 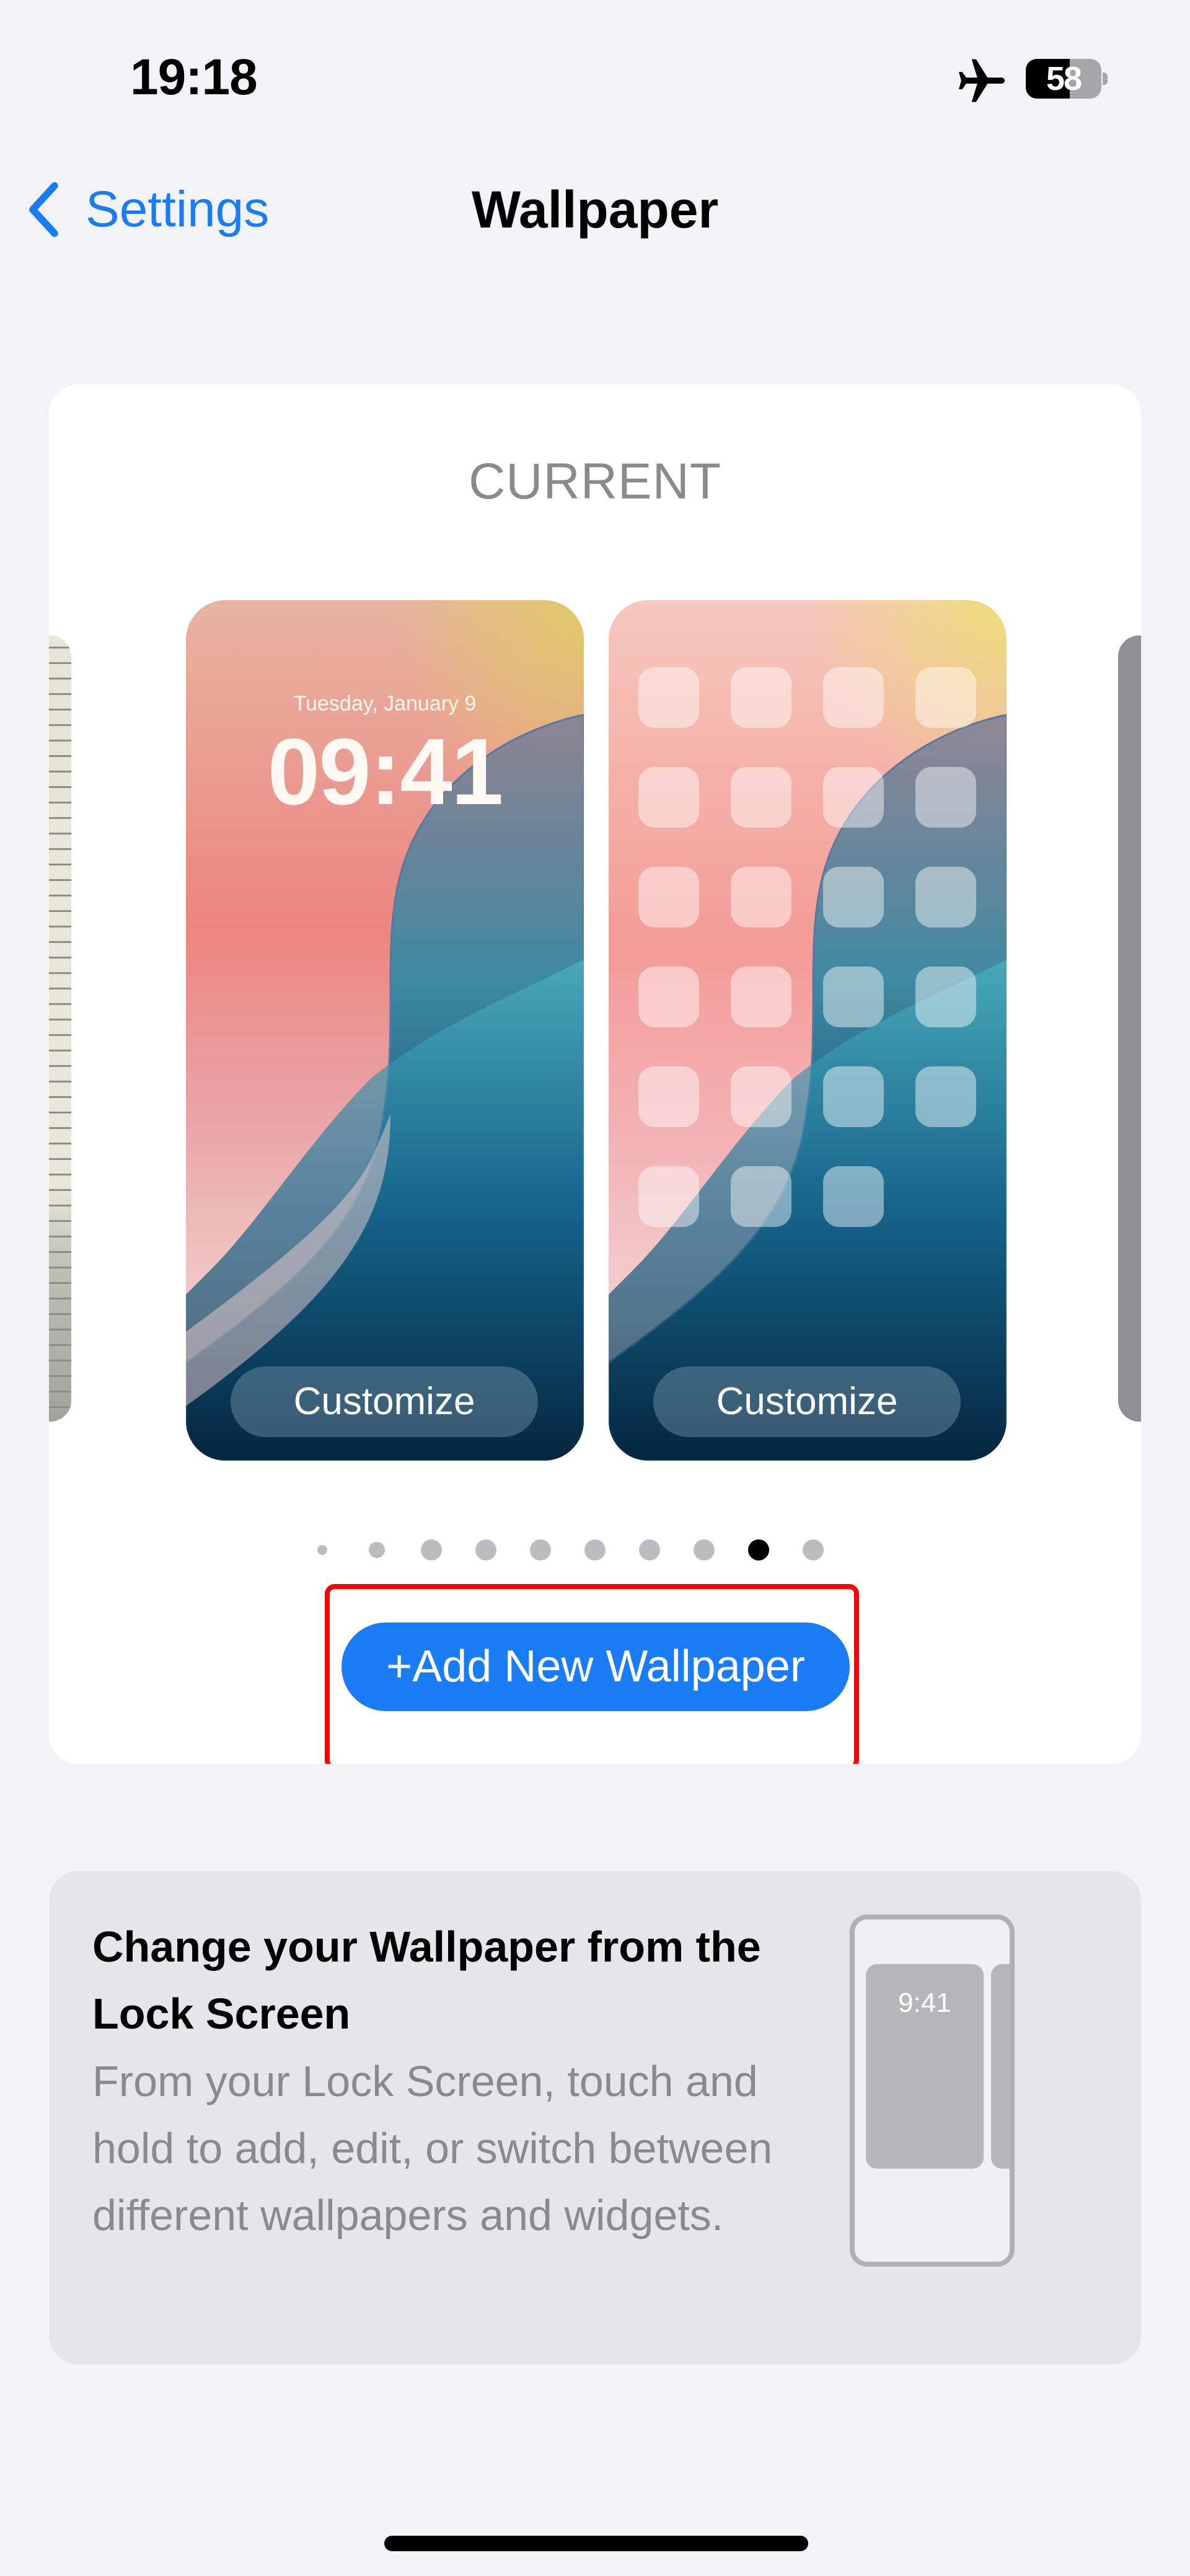 I want to click on previous-wallpaper-peek, so click(x=60, y=1199).